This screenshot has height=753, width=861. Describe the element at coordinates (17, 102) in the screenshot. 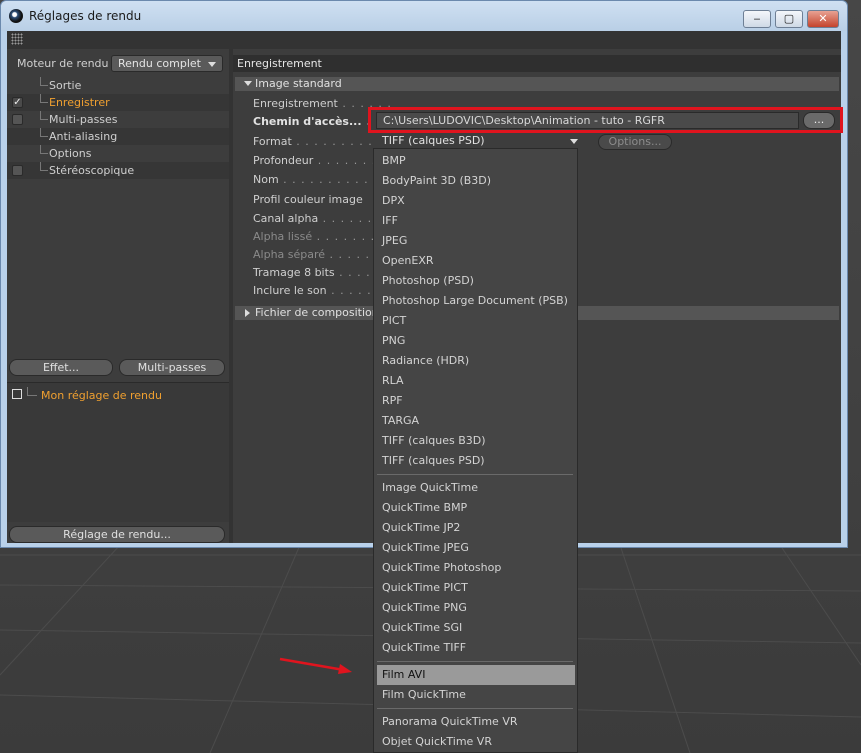

I see `tree-checkbox: ✓` at that location.